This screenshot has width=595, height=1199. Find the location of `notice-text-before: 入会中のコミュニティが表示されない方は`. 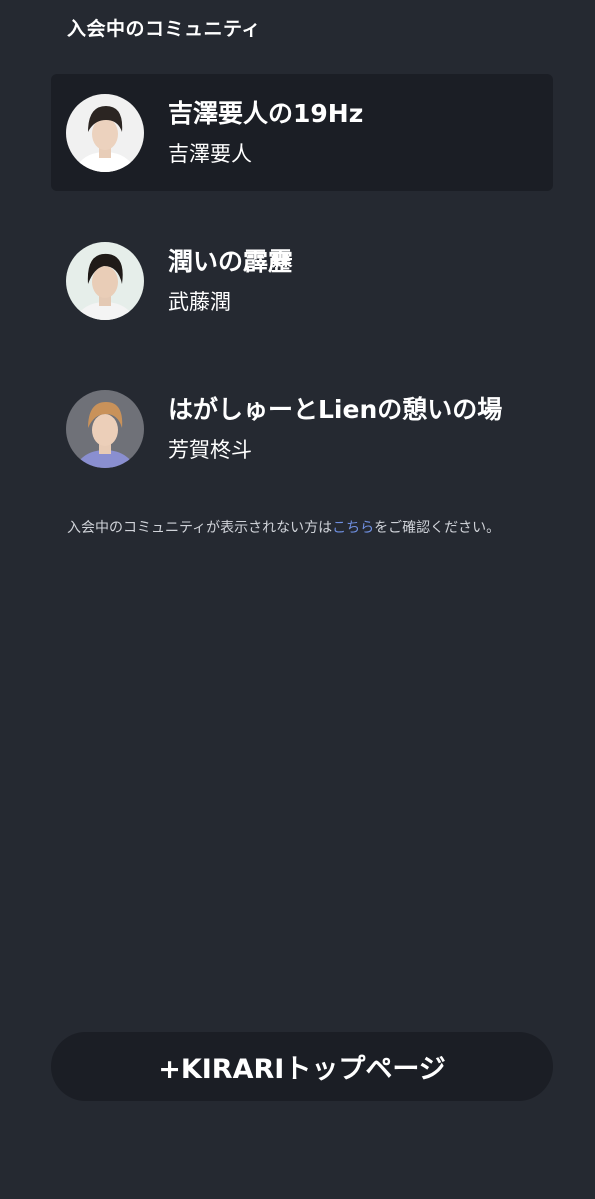

notice-text-before: 入会中のコミュニティが表示されない方は is located at coordinates (200, 528).